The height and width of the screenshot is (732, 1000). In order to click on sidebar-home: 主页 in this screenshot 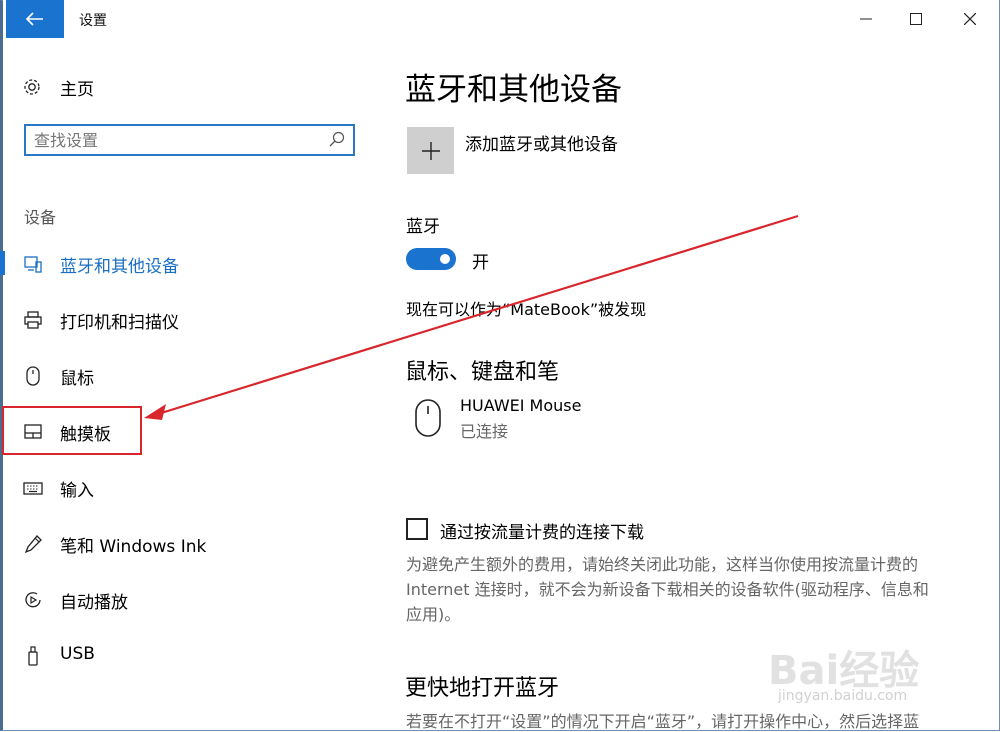, I will do `click(58, 87)`.